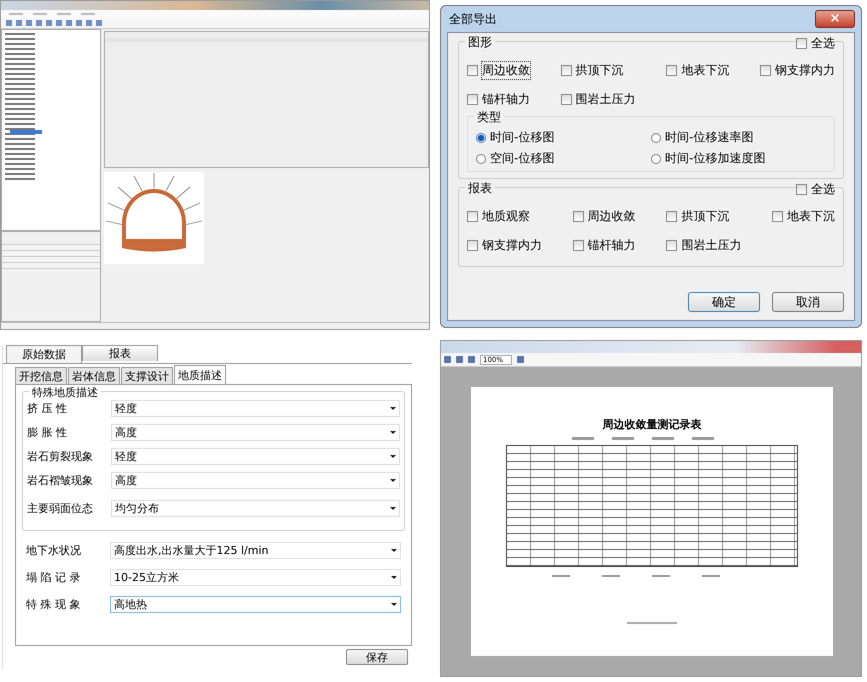  Describe the element at coordinates (738, 137) in the screenshot. I see `radio-button: 时间-位移速率图` at that location.